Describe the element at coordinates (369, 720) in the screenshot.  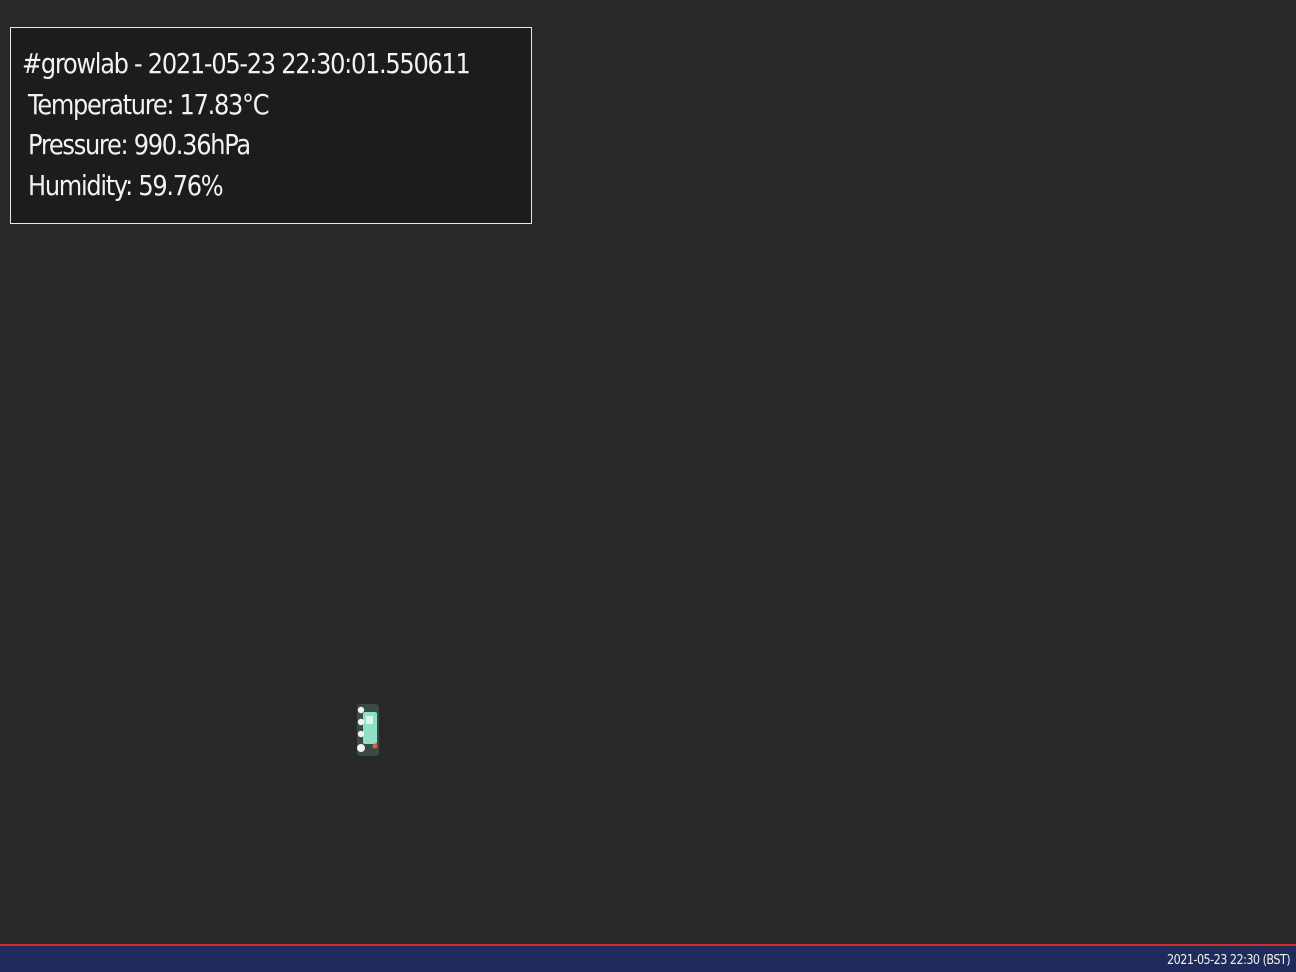
I see `sensor-board-highlight` at that location.